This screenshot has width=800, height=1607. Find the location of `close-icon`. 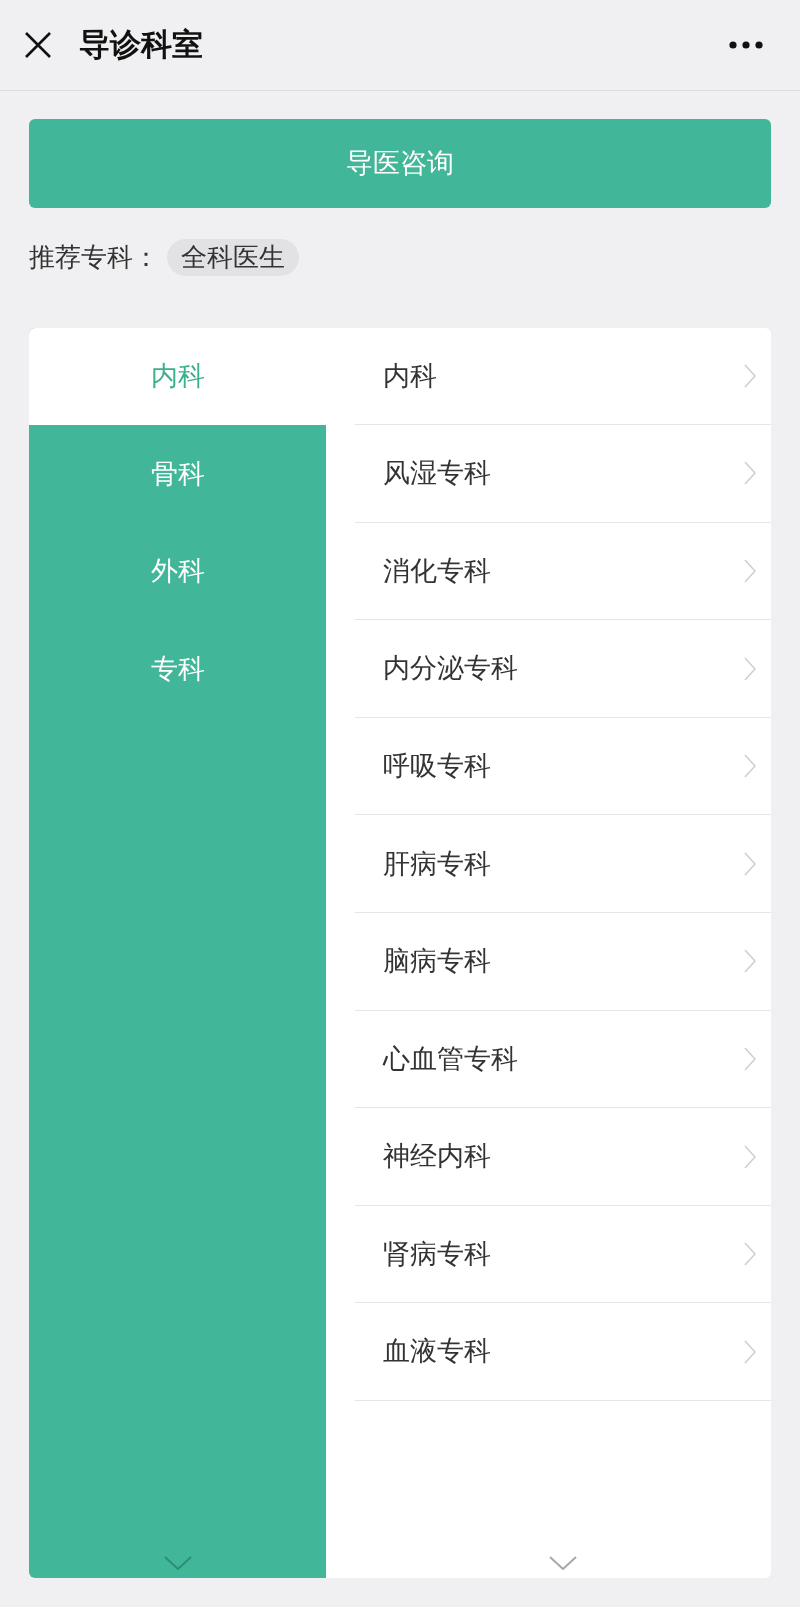

close-icon is located at coordinates (38, 45).